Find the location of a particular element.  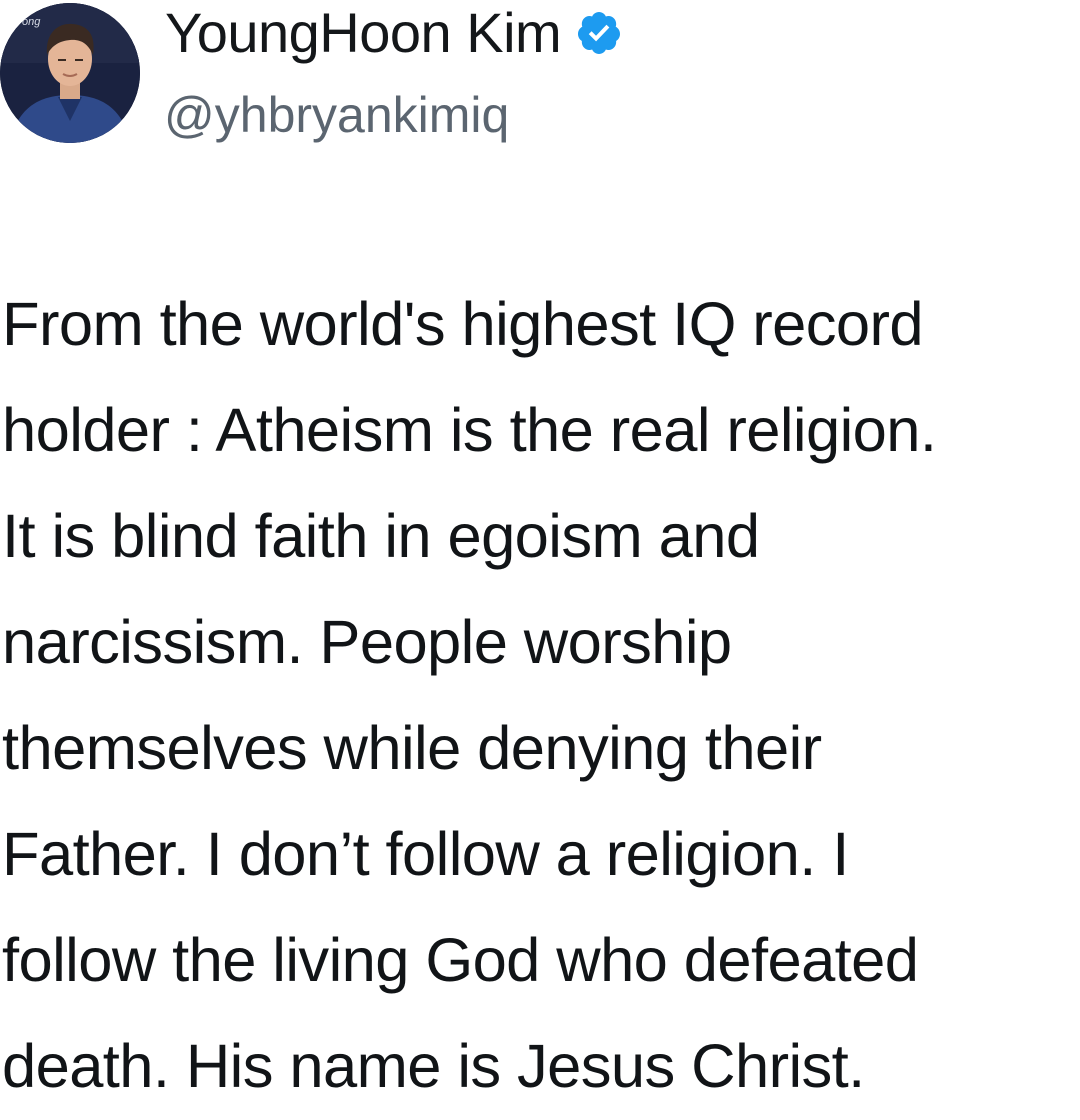

tweet-header: ong YoungHoon Kim @yhbryankimiq is located at coordinates (540, 80).